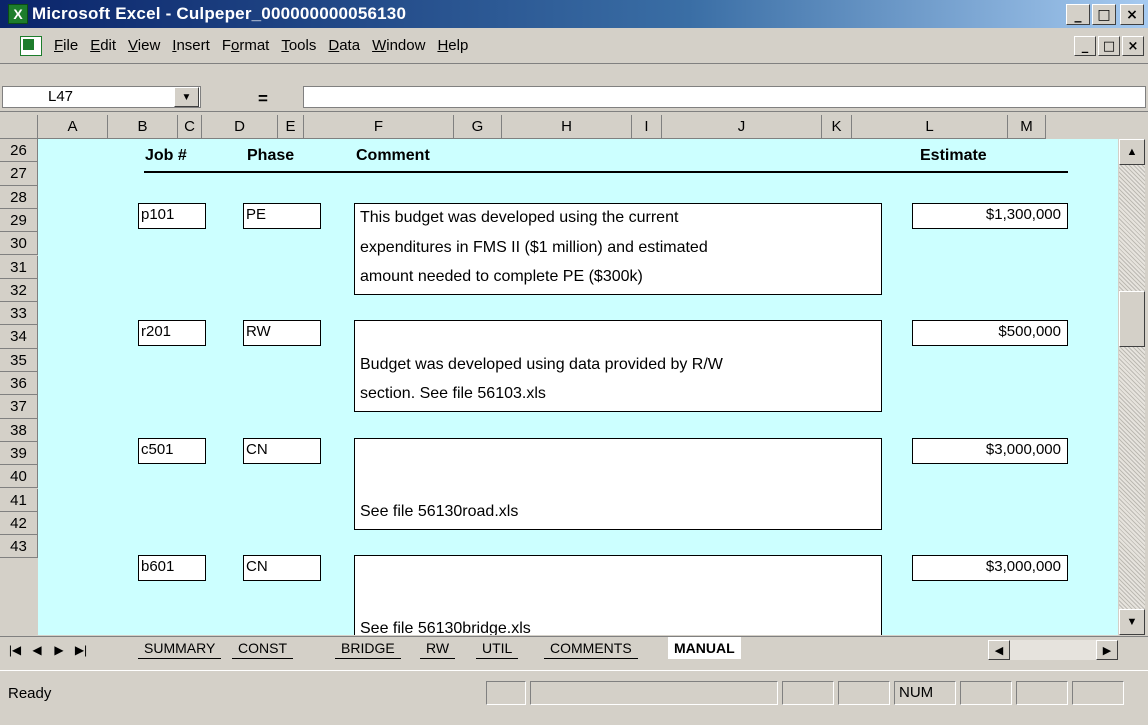  Describe the element at coordinates (282, 216) in the screenshot. I see `phase-cell: PE` at that location.